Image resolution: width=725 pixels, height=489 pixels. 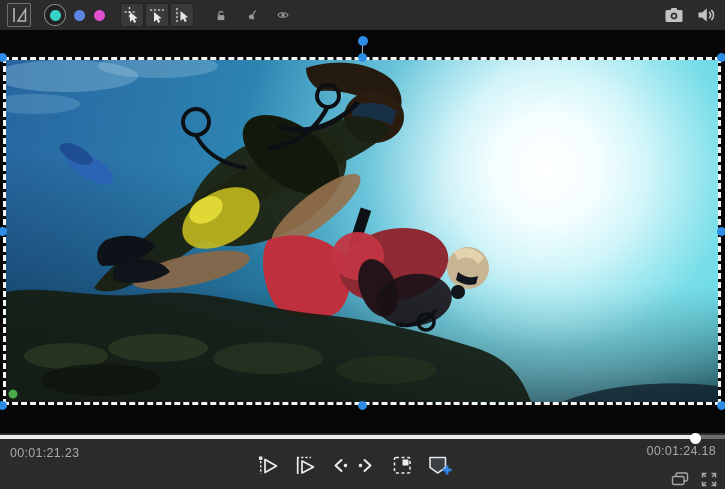 I want to click on erase-brush-button, so click(x=252, y=15).